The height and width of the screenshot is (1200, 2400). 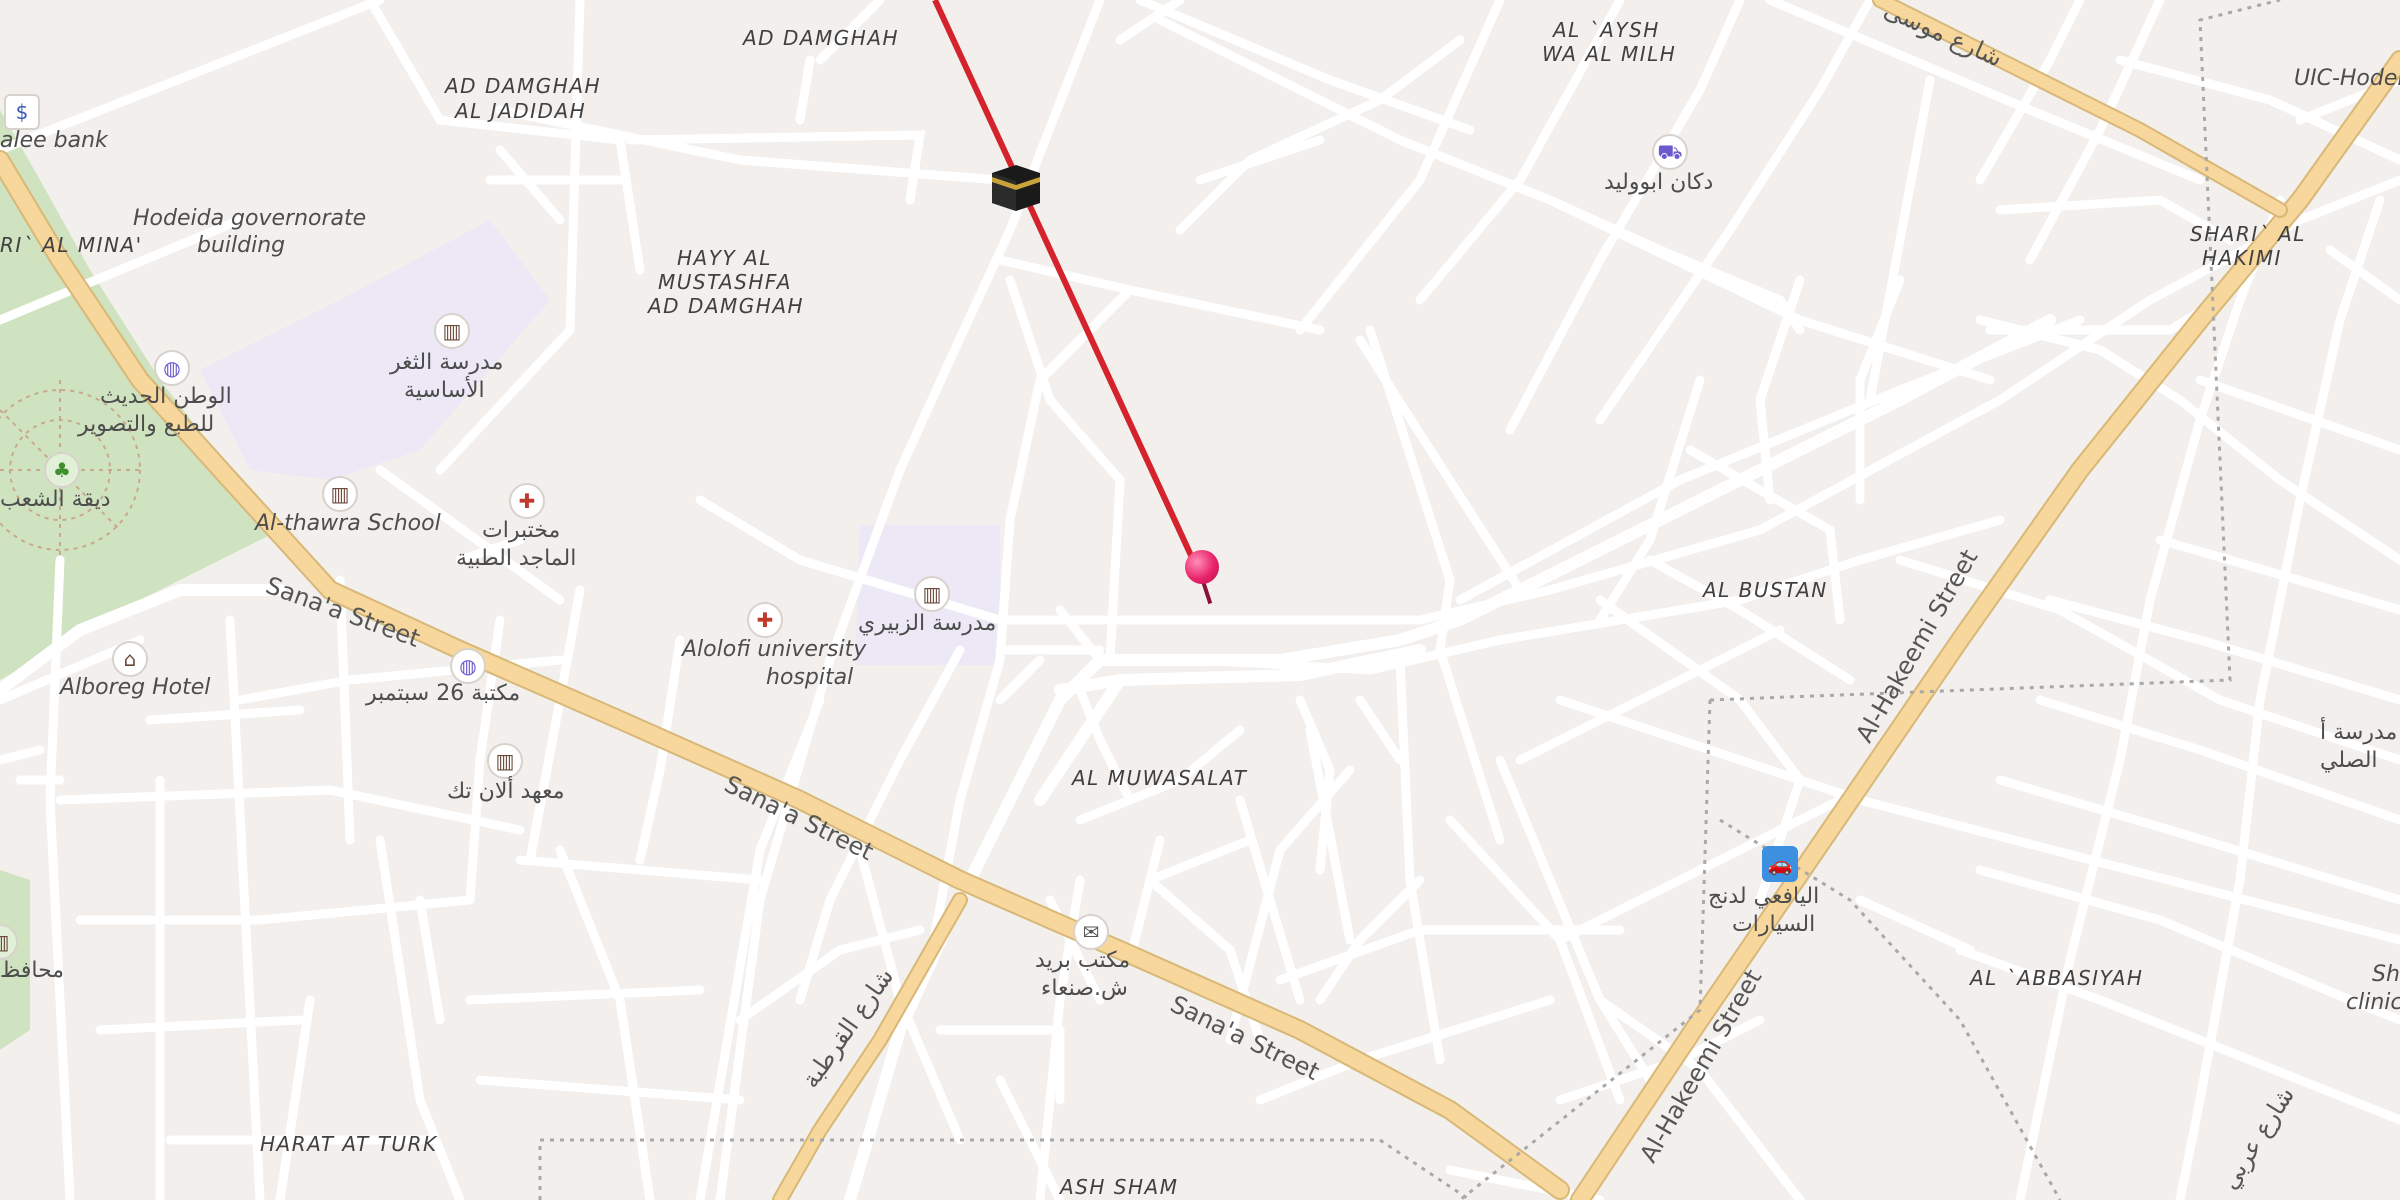 I want to click on kaaba-icon, so click(x=1016, y=188).